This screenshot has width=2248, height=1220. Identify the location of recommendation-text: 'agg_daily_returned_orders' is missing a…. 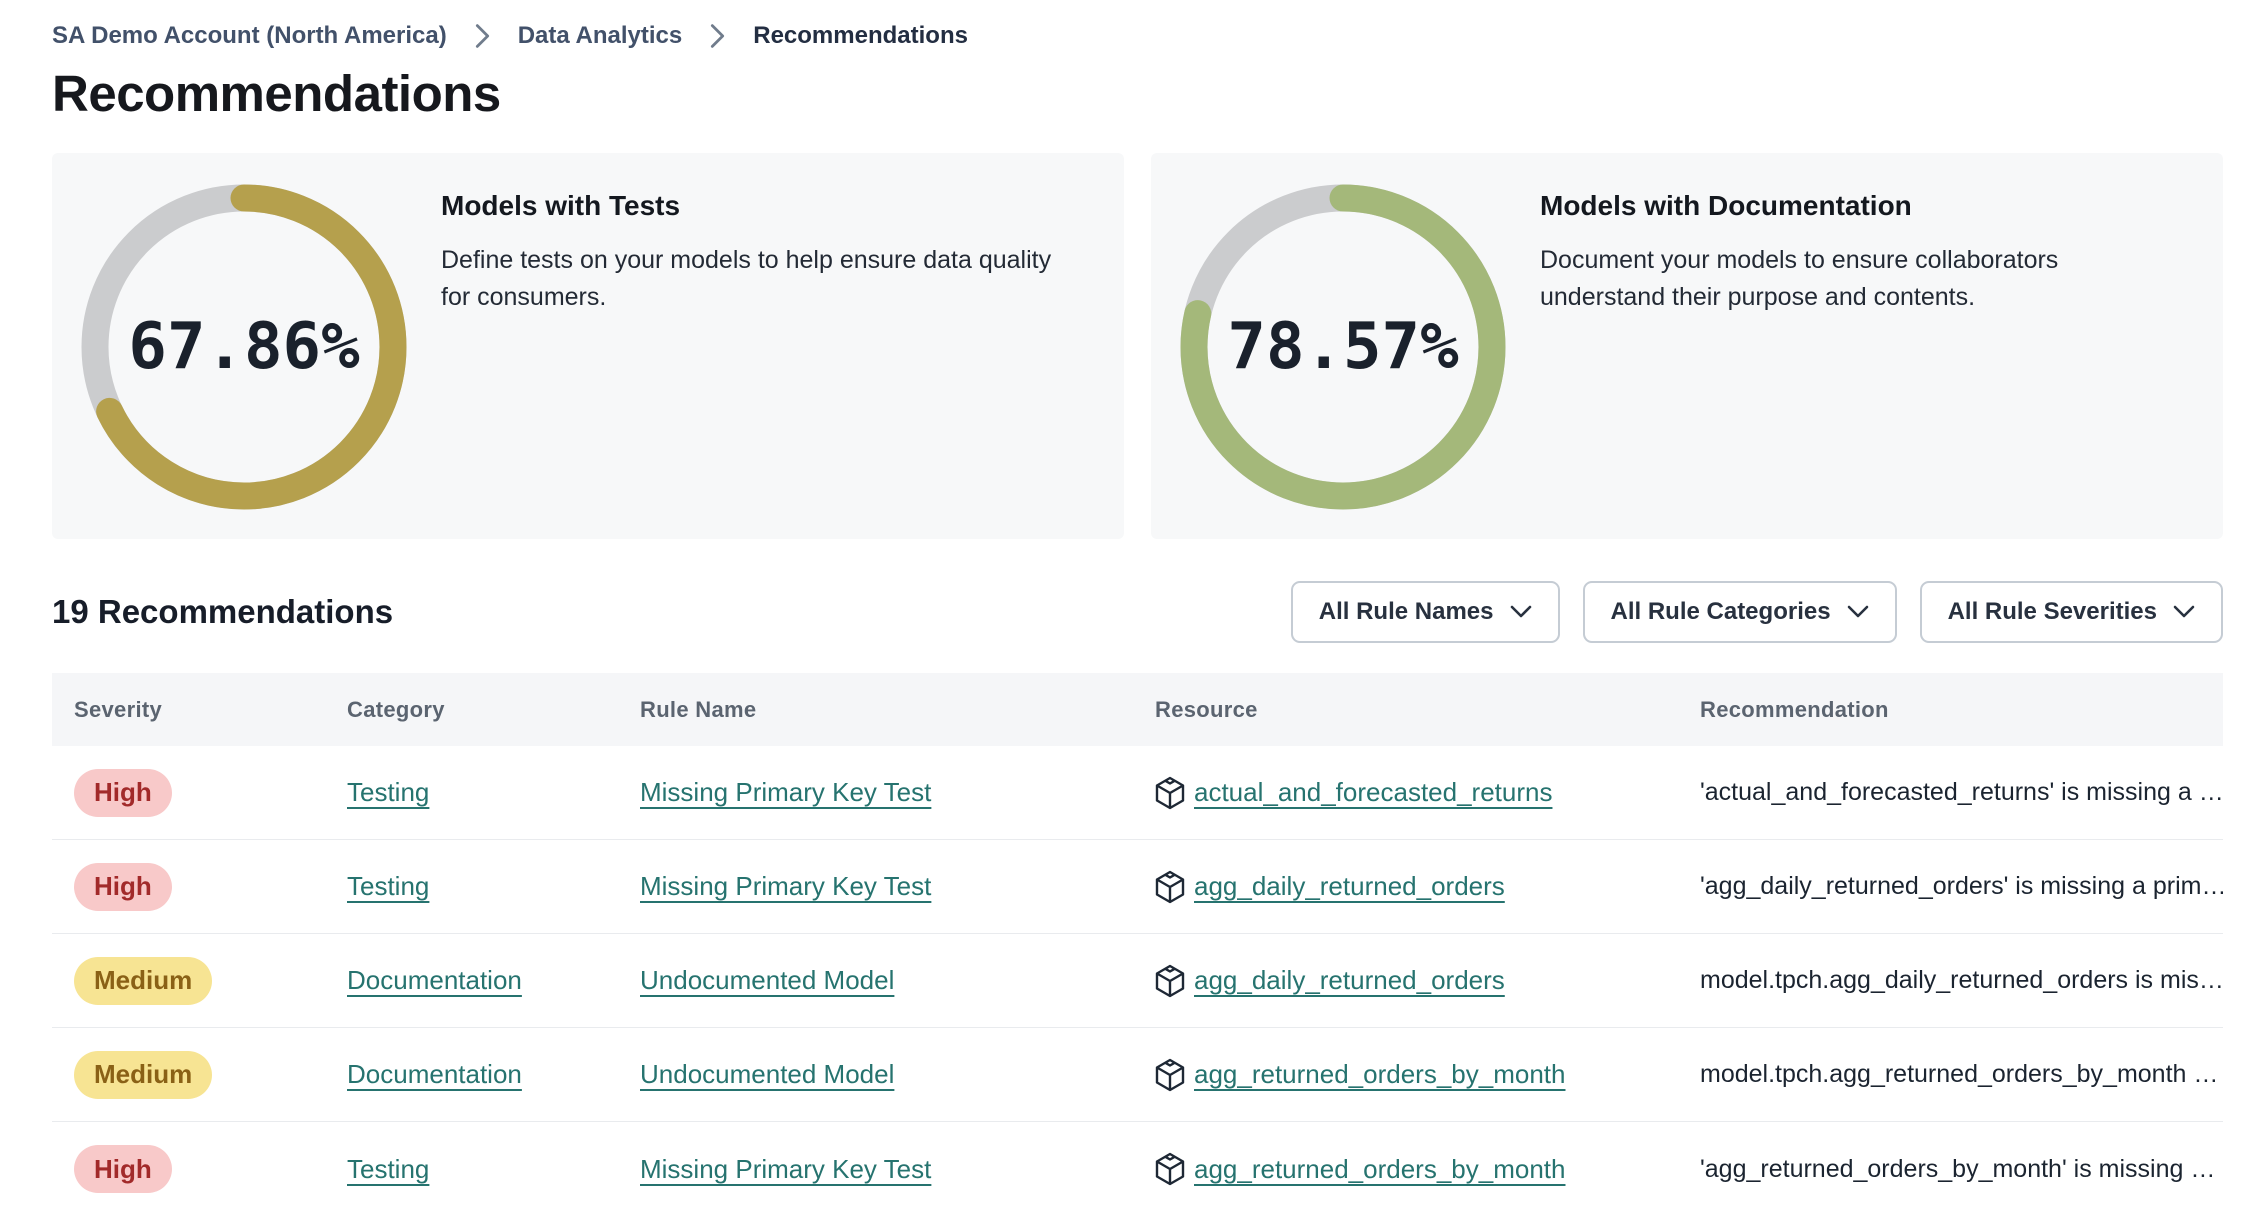
(1961, 886).